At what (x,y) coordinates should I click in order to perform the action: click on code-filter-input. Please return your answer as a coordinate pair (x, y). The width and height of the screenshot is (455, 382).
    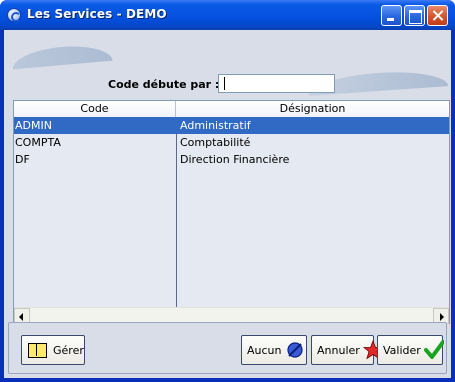
    Looking at the image, I should click on (276, 83).